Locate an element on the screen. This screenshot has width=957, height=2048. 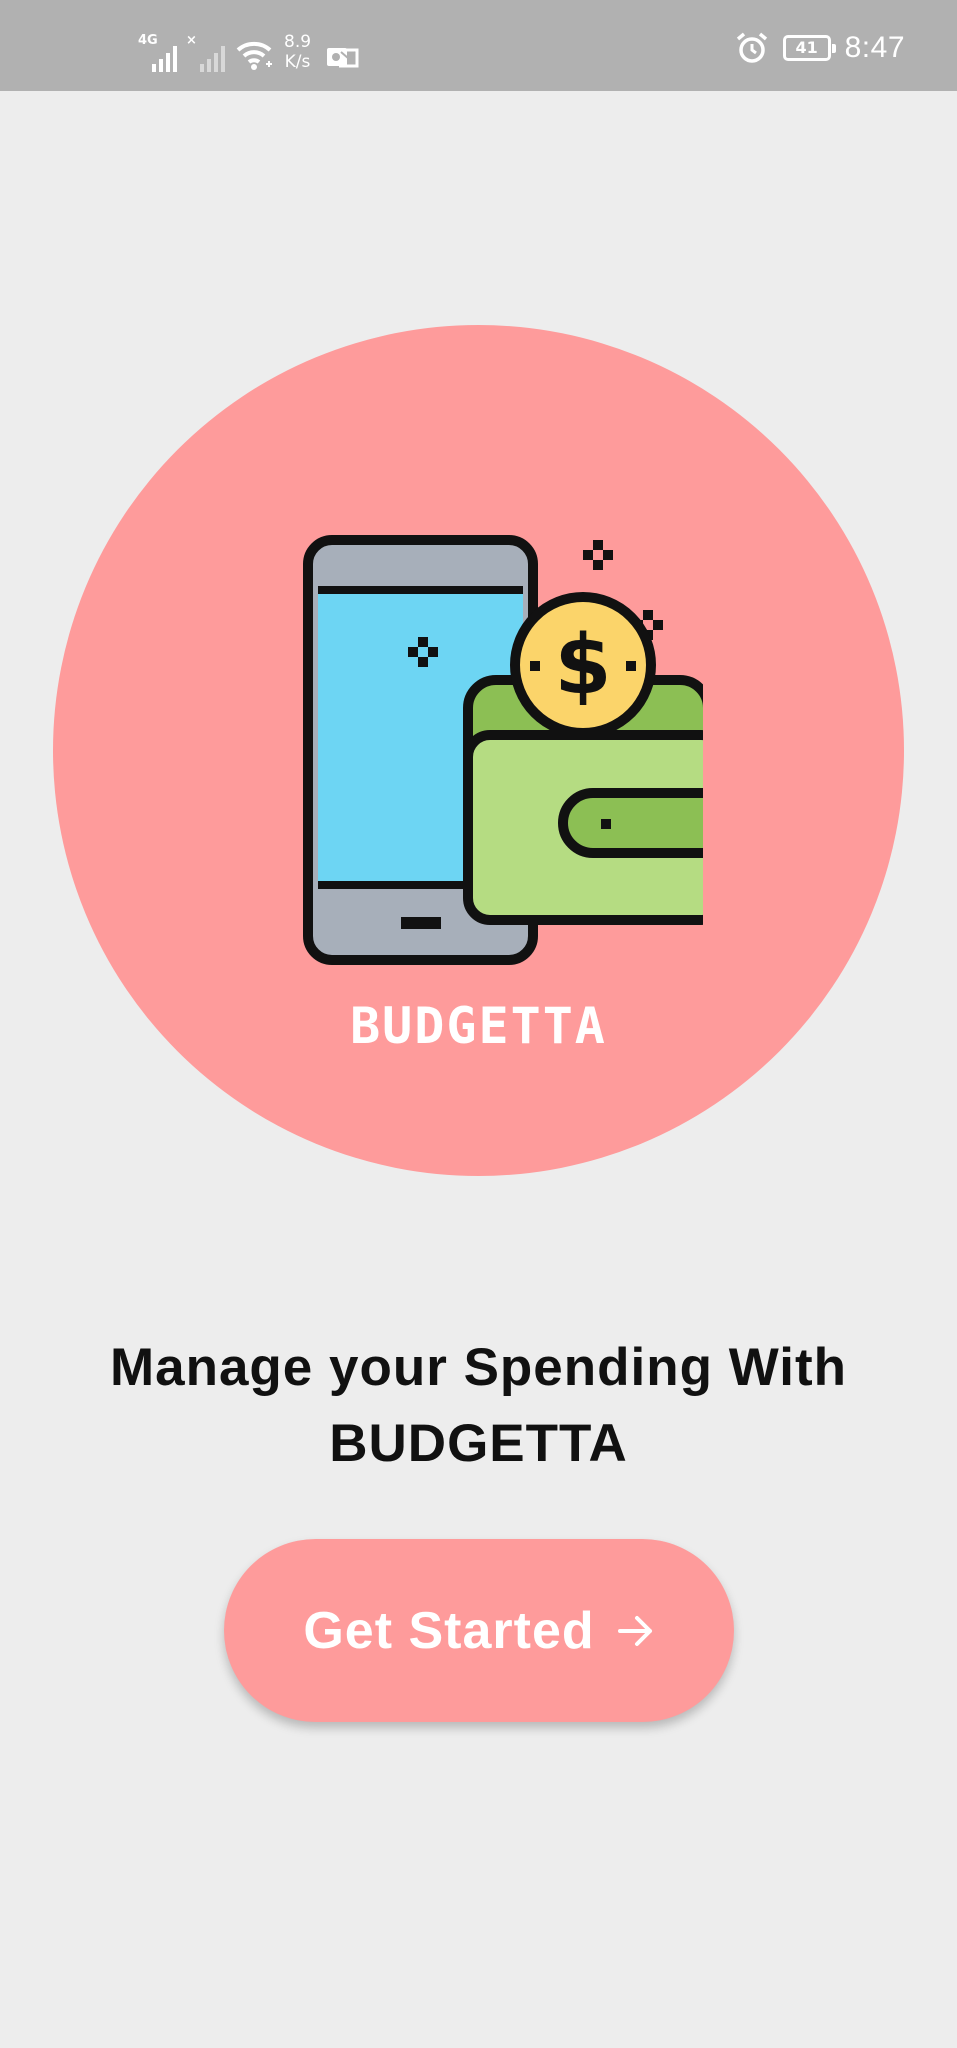
signal-bars-empty-icon is located at coordinates (212, 59).